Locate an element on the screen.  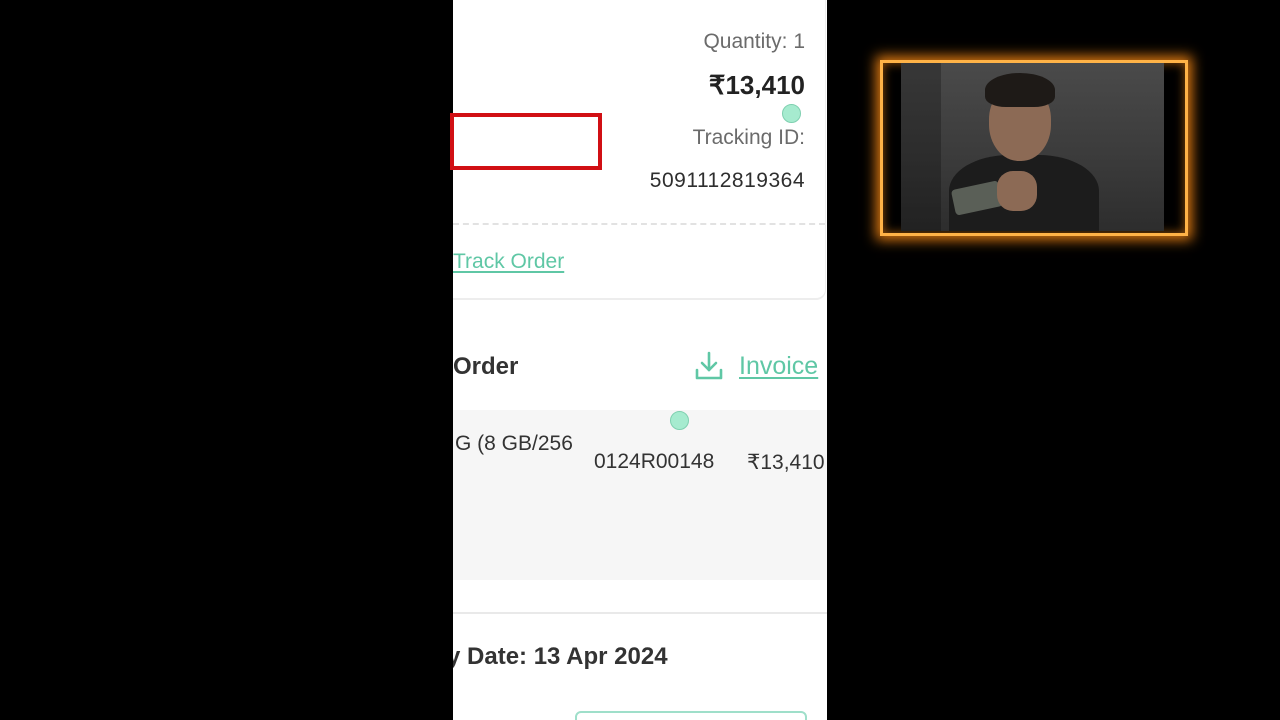
bottom-action-button is located at coordinates (691, 715).